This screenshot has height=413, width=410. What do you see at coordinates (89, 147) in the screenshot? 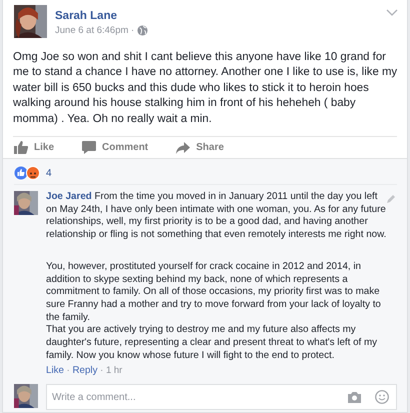
I see `speech-bubble-icon` at bounding box center [89, 147].